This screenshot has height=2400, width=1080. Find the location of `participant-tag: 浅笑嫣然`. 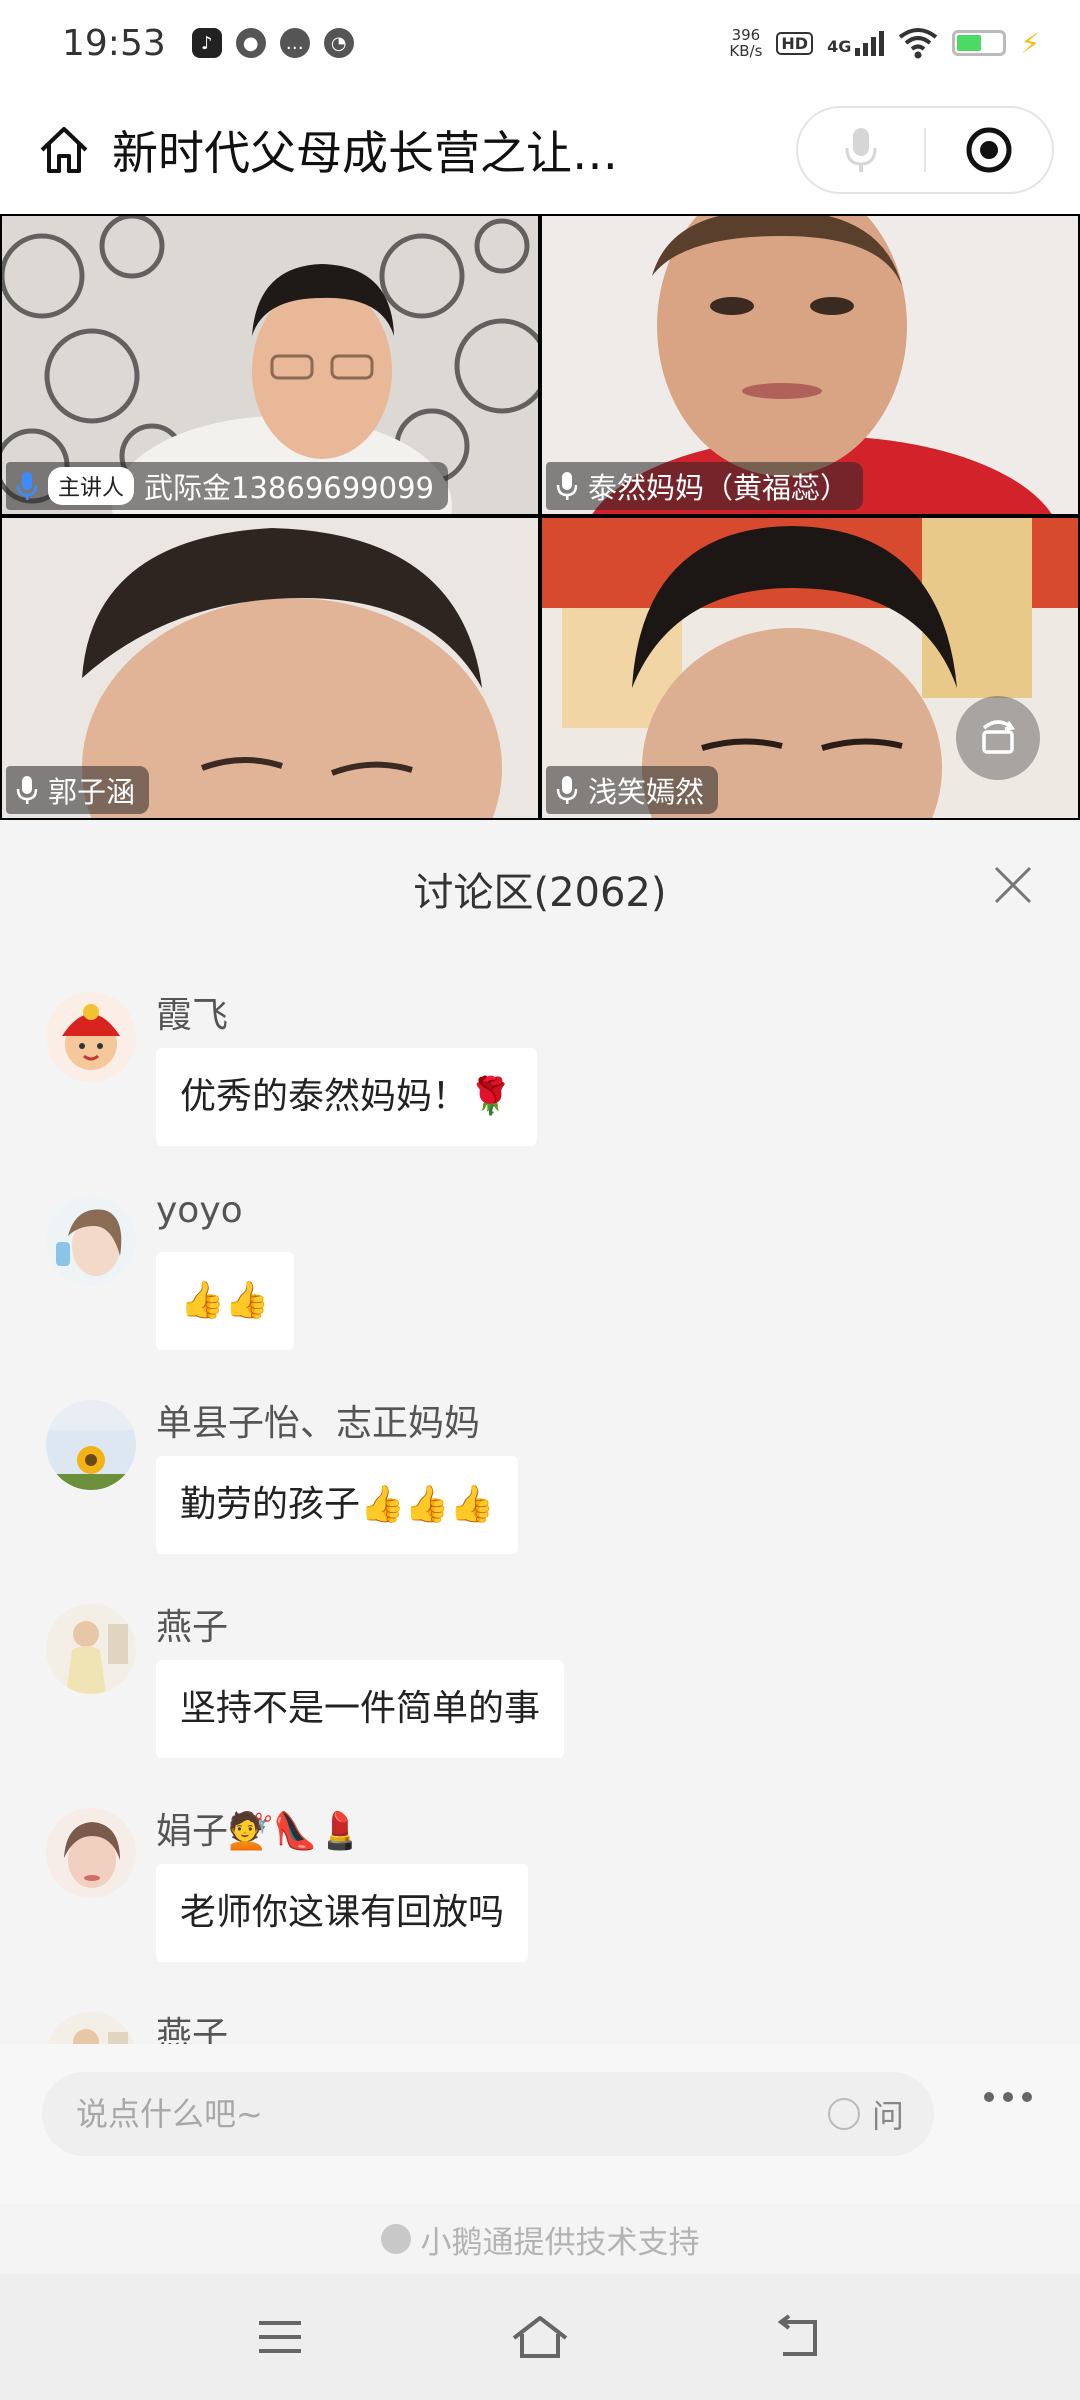

participant-tag: 浅笑嫣然 is located at coordinates (632, 790).